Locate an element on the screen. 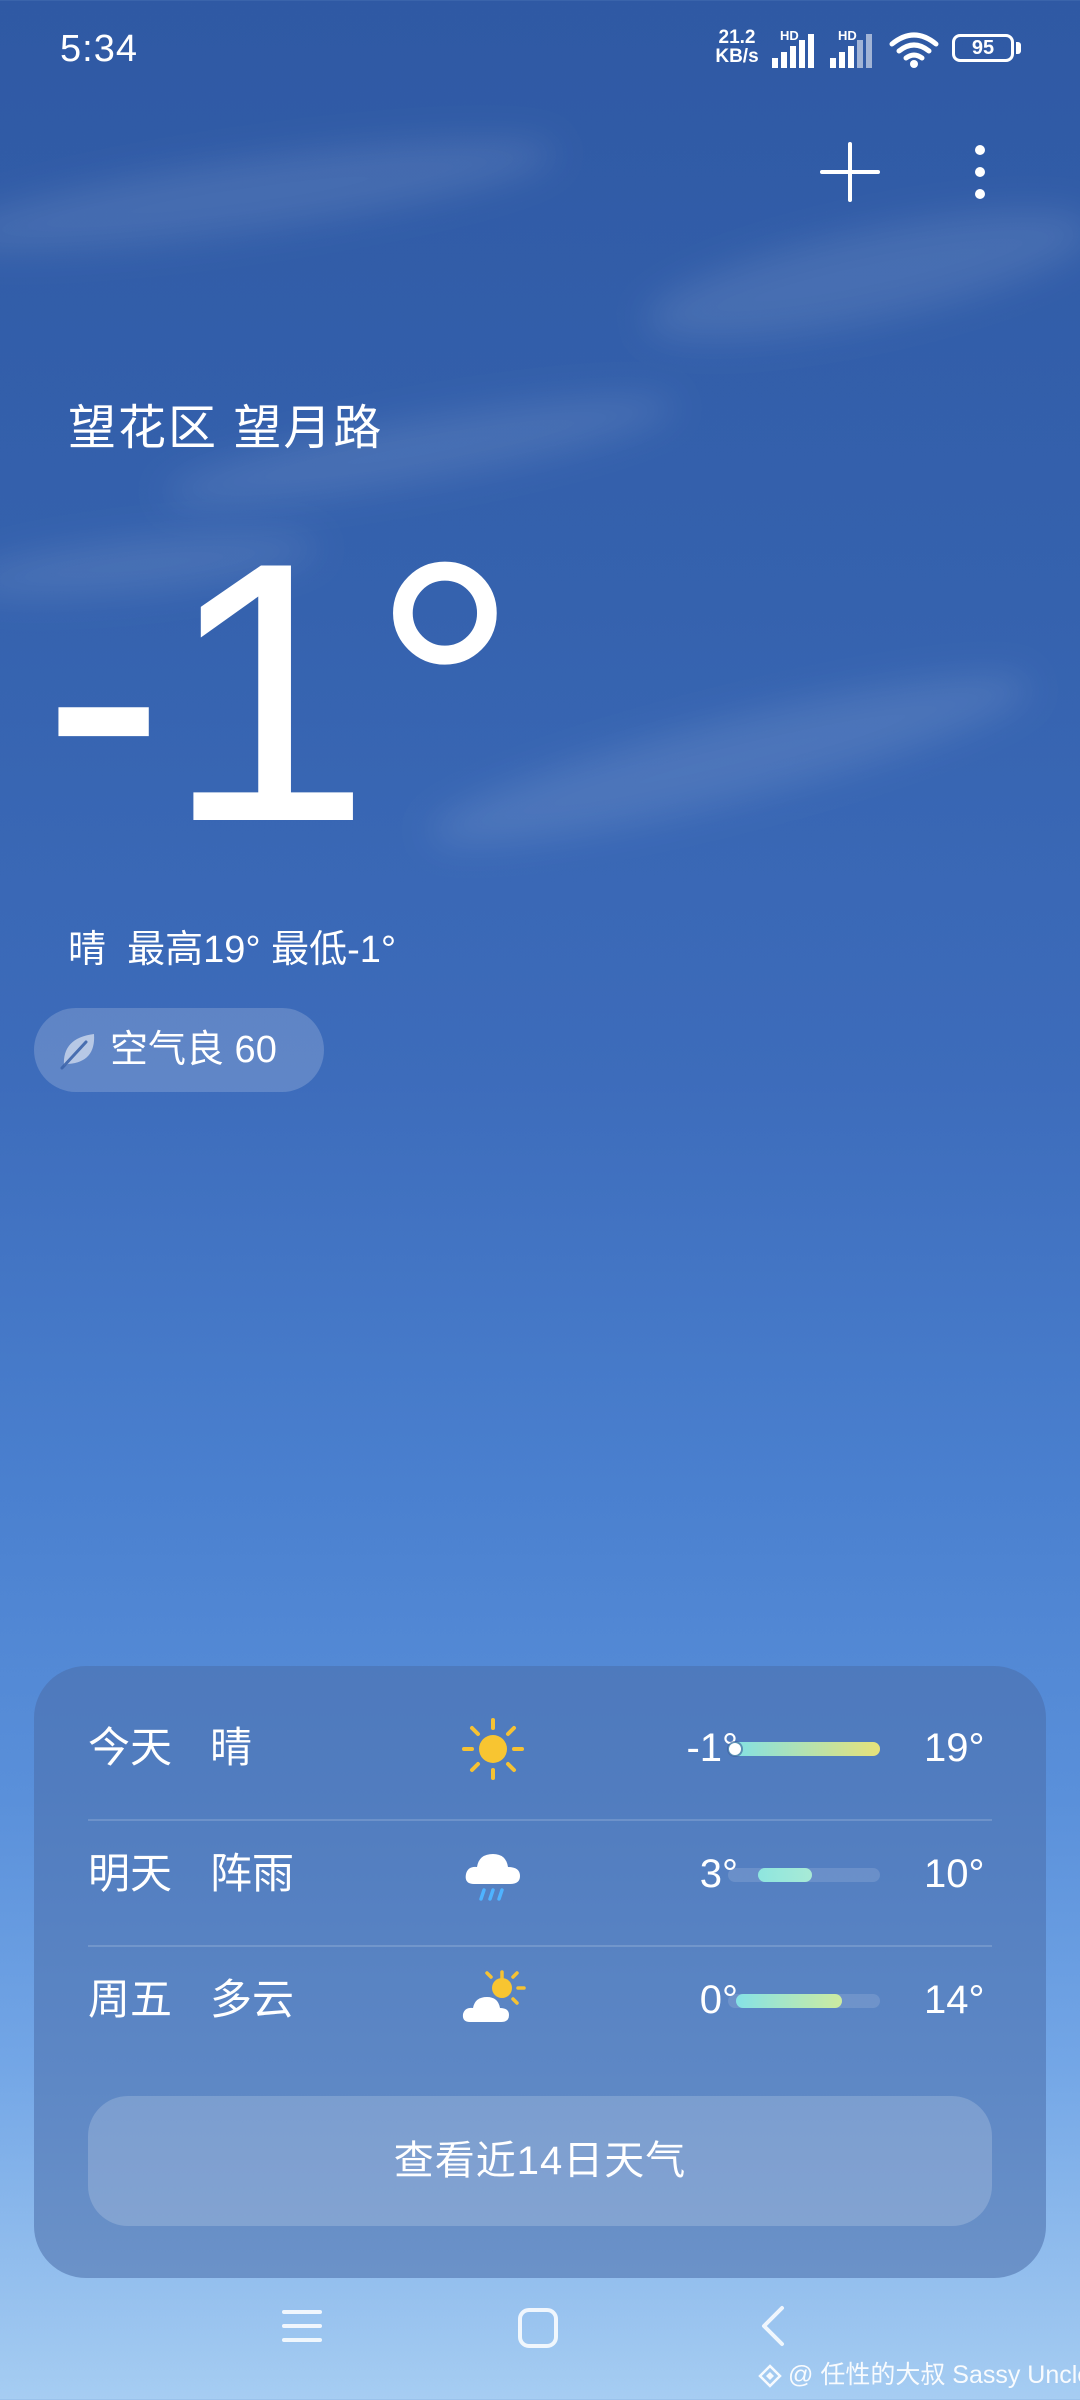 The image size is (1080, 2400). back-chevron-icon is located at coordinates (774, 2326).